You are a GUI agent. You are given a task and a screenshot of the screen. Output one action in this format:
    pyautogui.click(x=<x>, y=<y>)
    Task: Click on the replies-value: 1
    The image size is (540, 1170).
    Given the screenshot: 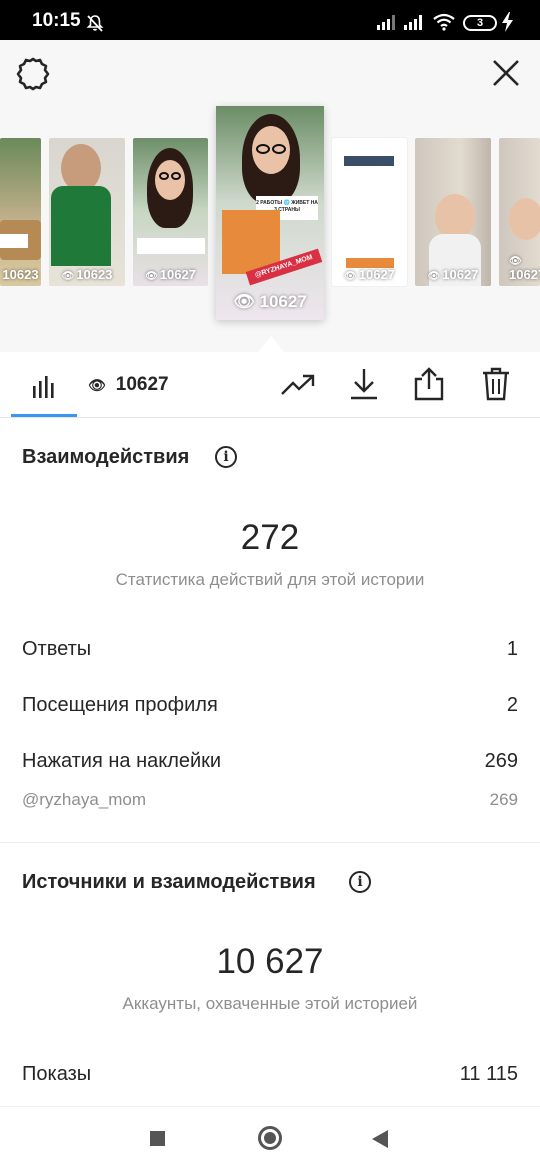 What is the action you would take?
    pyautogui.click(x=512, y=649)
    